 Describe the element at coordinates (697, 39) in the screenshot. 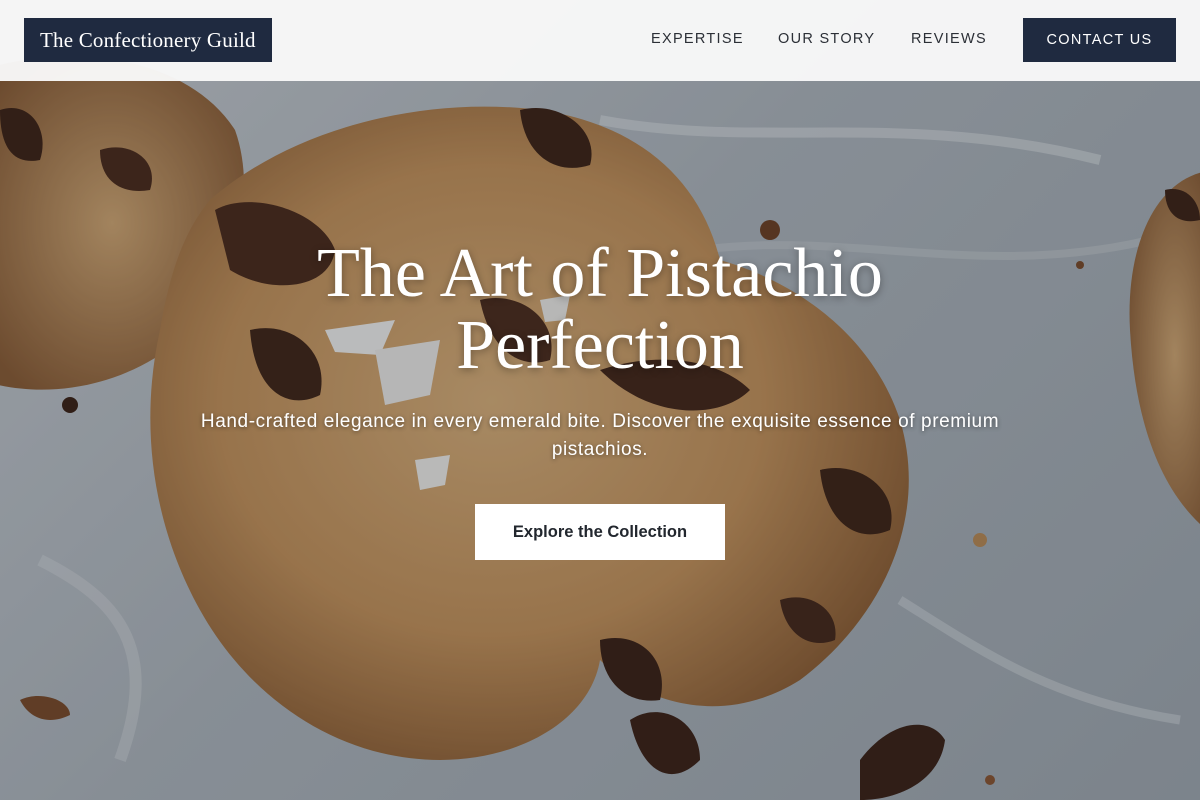

I see `nav-link-expertise: EXPERTISE` at that location.